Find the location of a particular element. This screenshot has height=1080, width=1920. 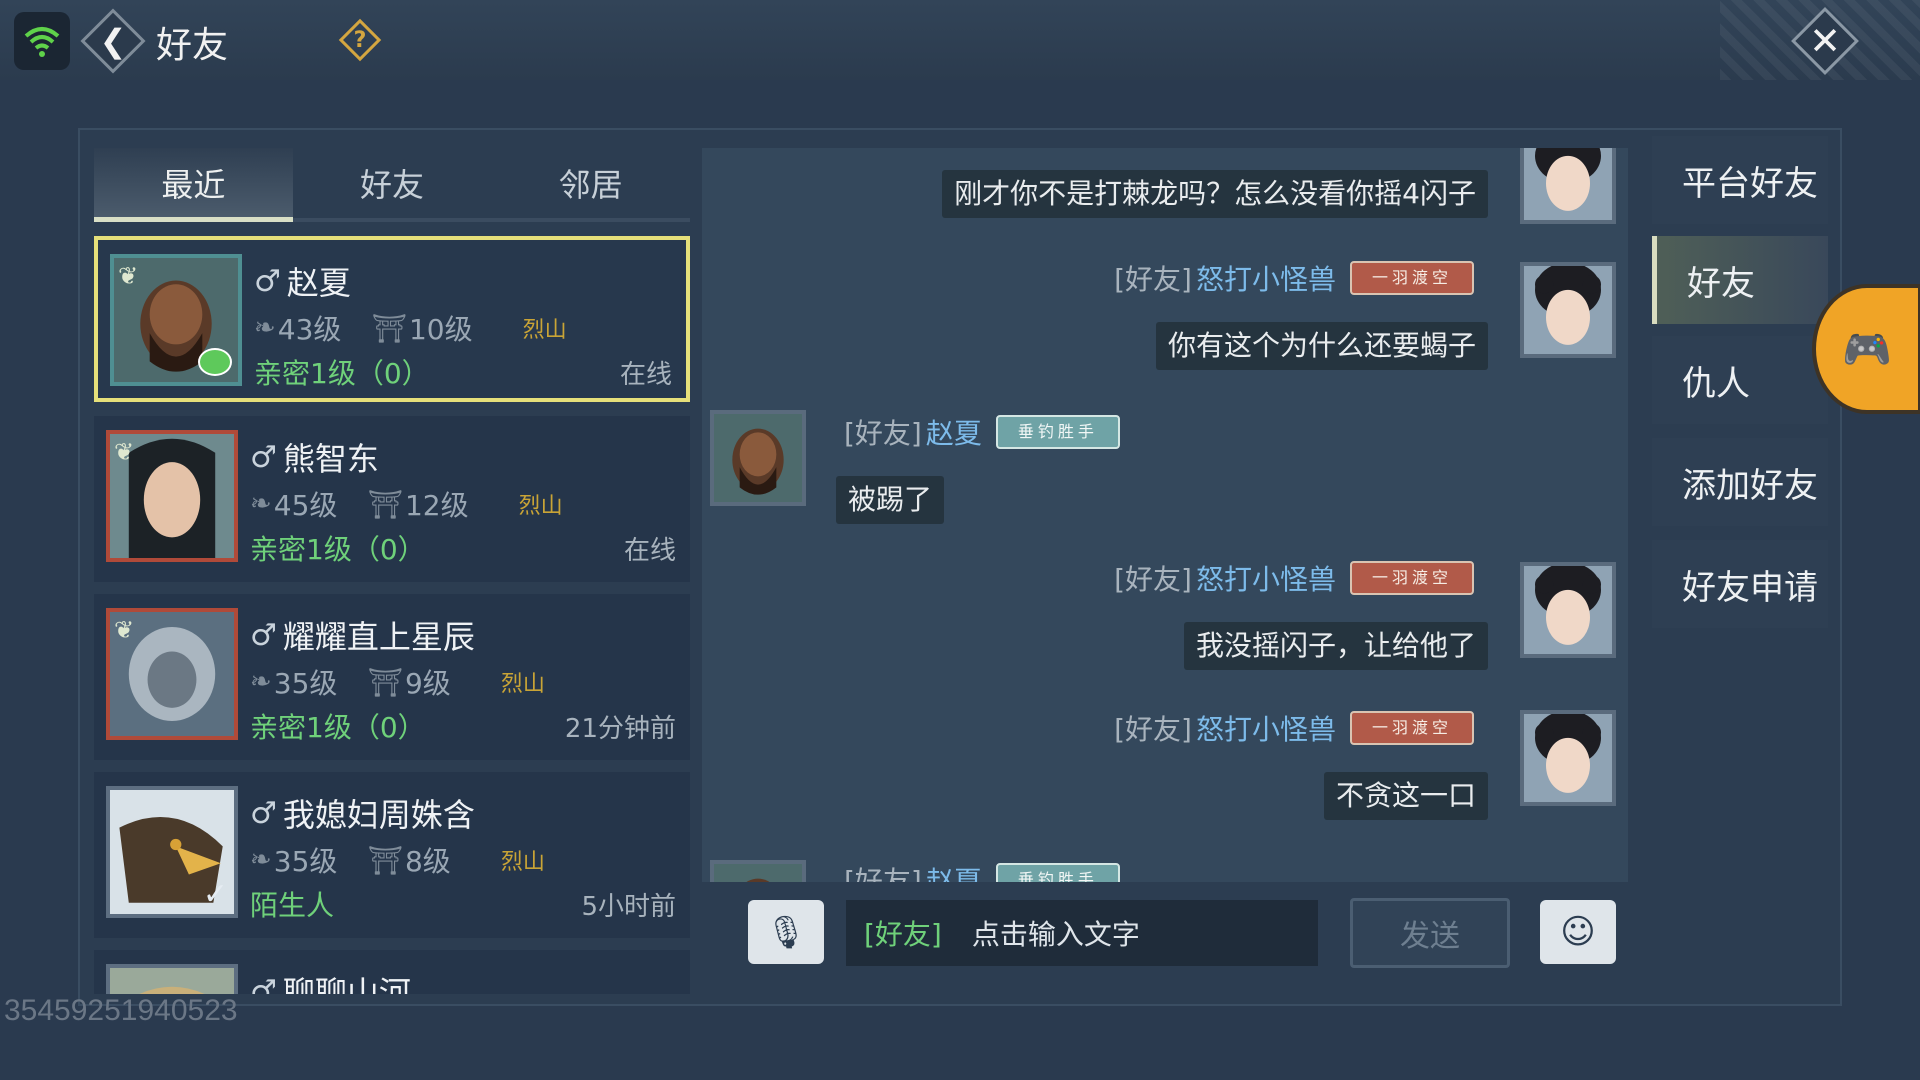

voice-button: 🎙 is located at coordinates (786, 932).